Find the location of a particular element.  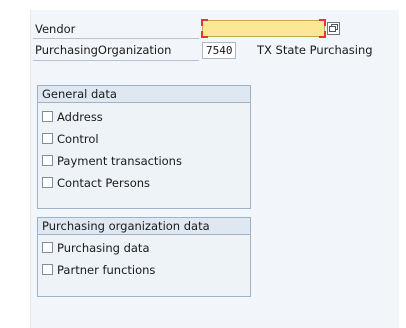

contact-persons-option: Contact Persons is located at coordinates (96, 183).